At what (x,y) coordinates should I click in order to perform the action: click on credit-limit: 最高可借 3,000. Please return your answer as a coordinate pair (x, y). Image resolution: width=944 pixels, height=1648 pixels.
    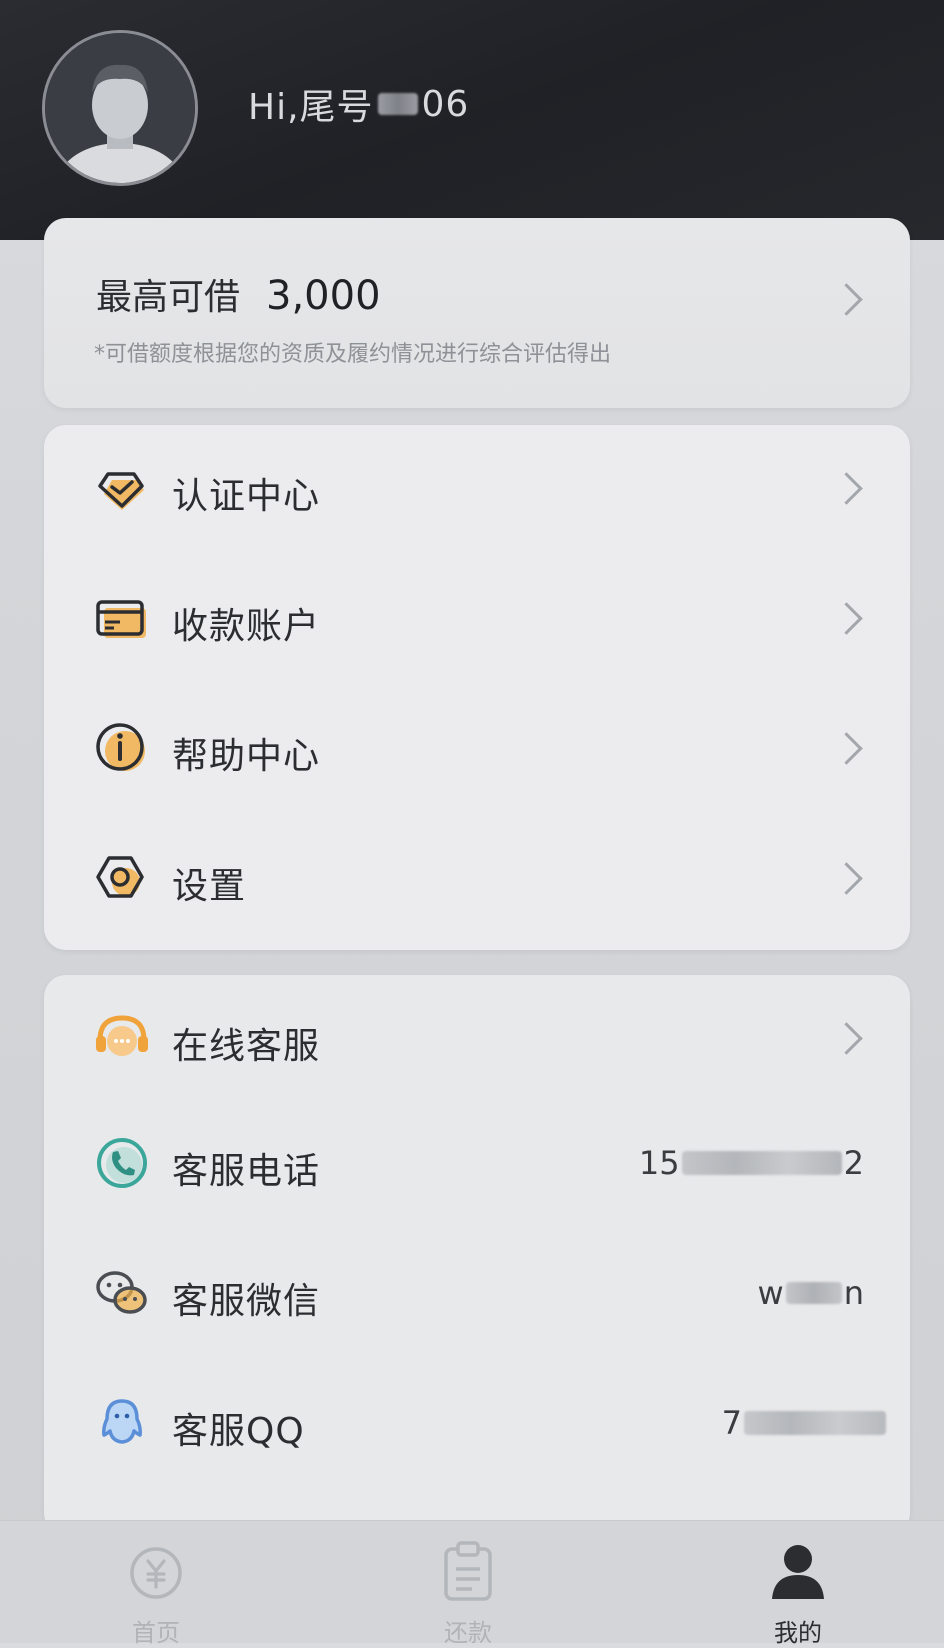
    Looking at the image, I should click on (238, 294).